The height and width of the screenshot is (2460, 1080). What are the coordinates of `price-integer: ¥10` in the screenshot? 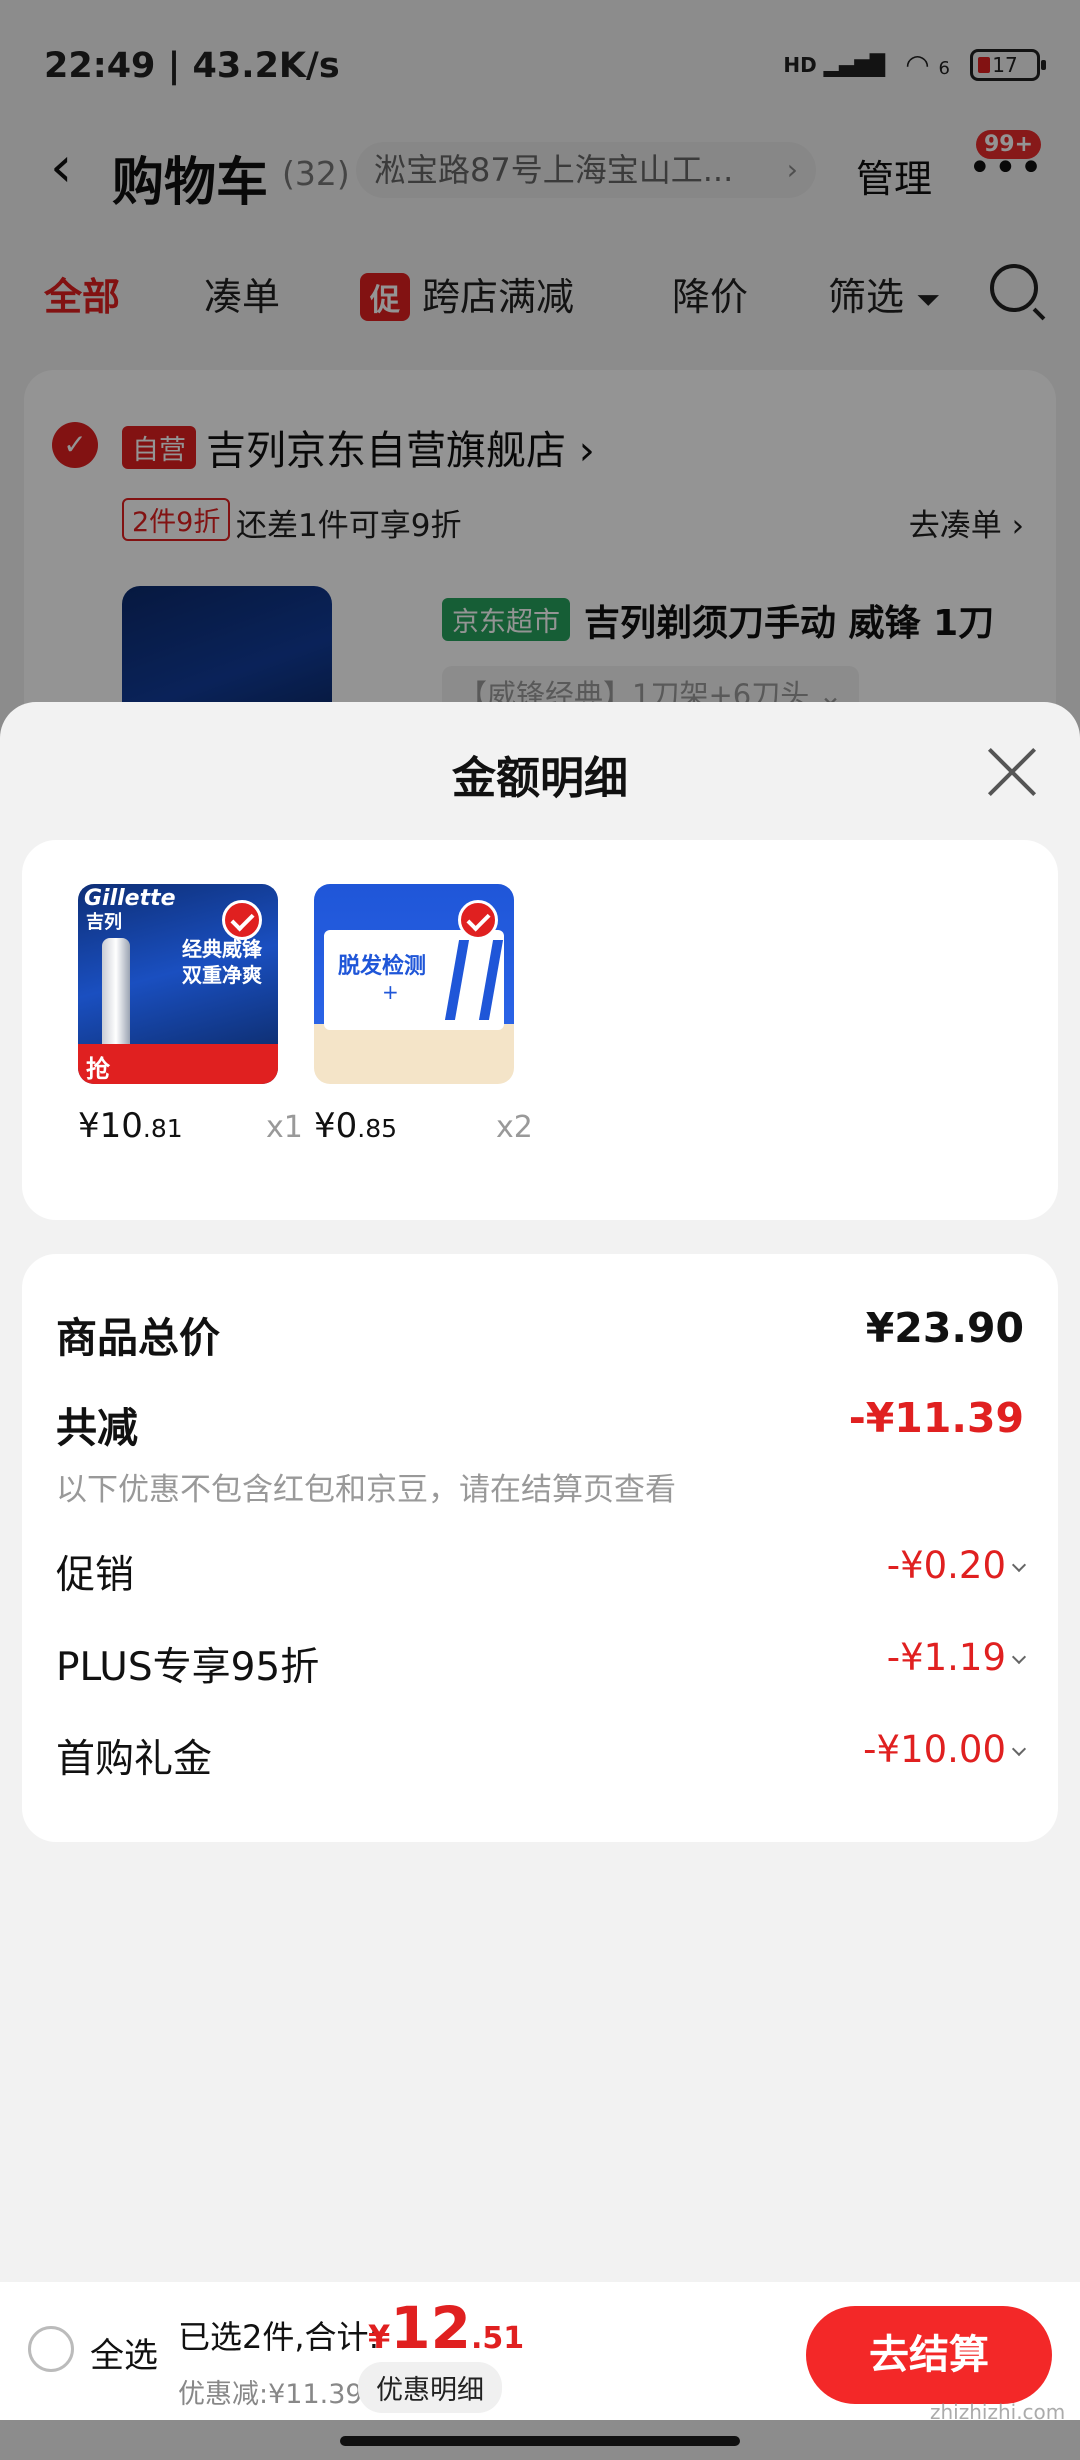 It's located at (110, 1126).